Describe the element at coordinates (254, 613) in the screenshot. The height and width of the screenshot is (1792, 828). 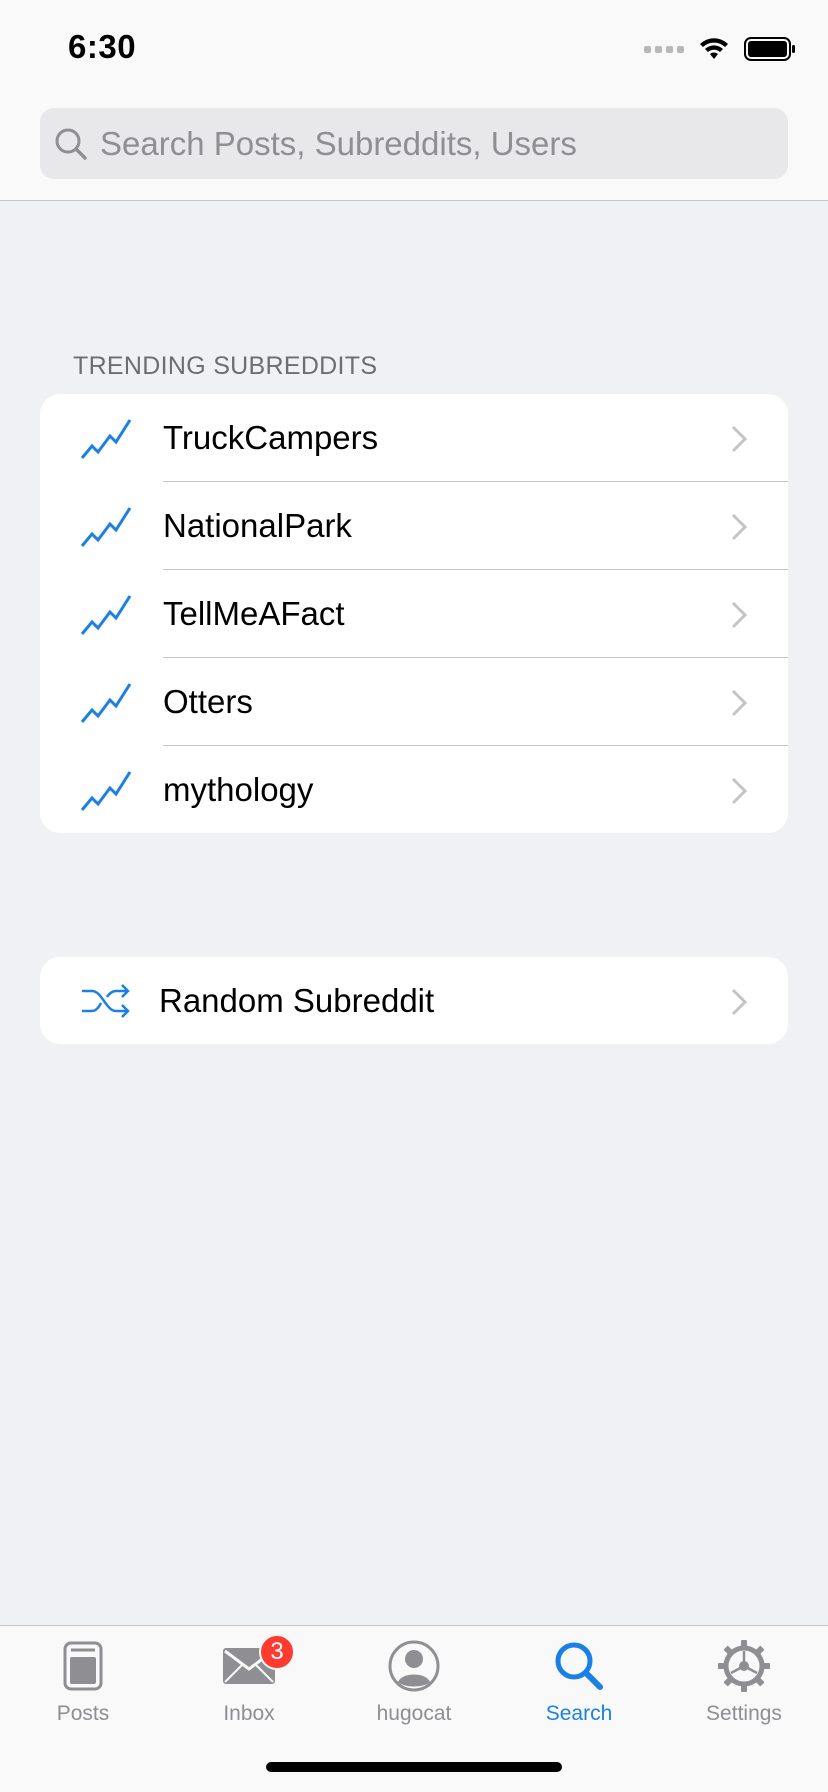
I see `trending-item-label: TellMeAFact` at that location.